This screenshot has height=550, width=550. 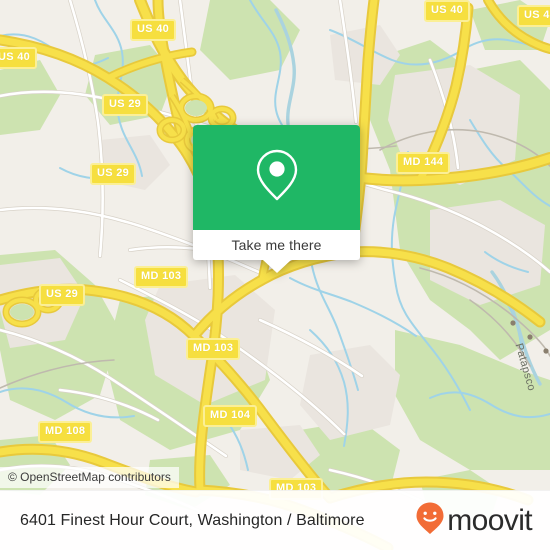 I want to click on location-callout-card: Take me there, so click(x=276, y=199).